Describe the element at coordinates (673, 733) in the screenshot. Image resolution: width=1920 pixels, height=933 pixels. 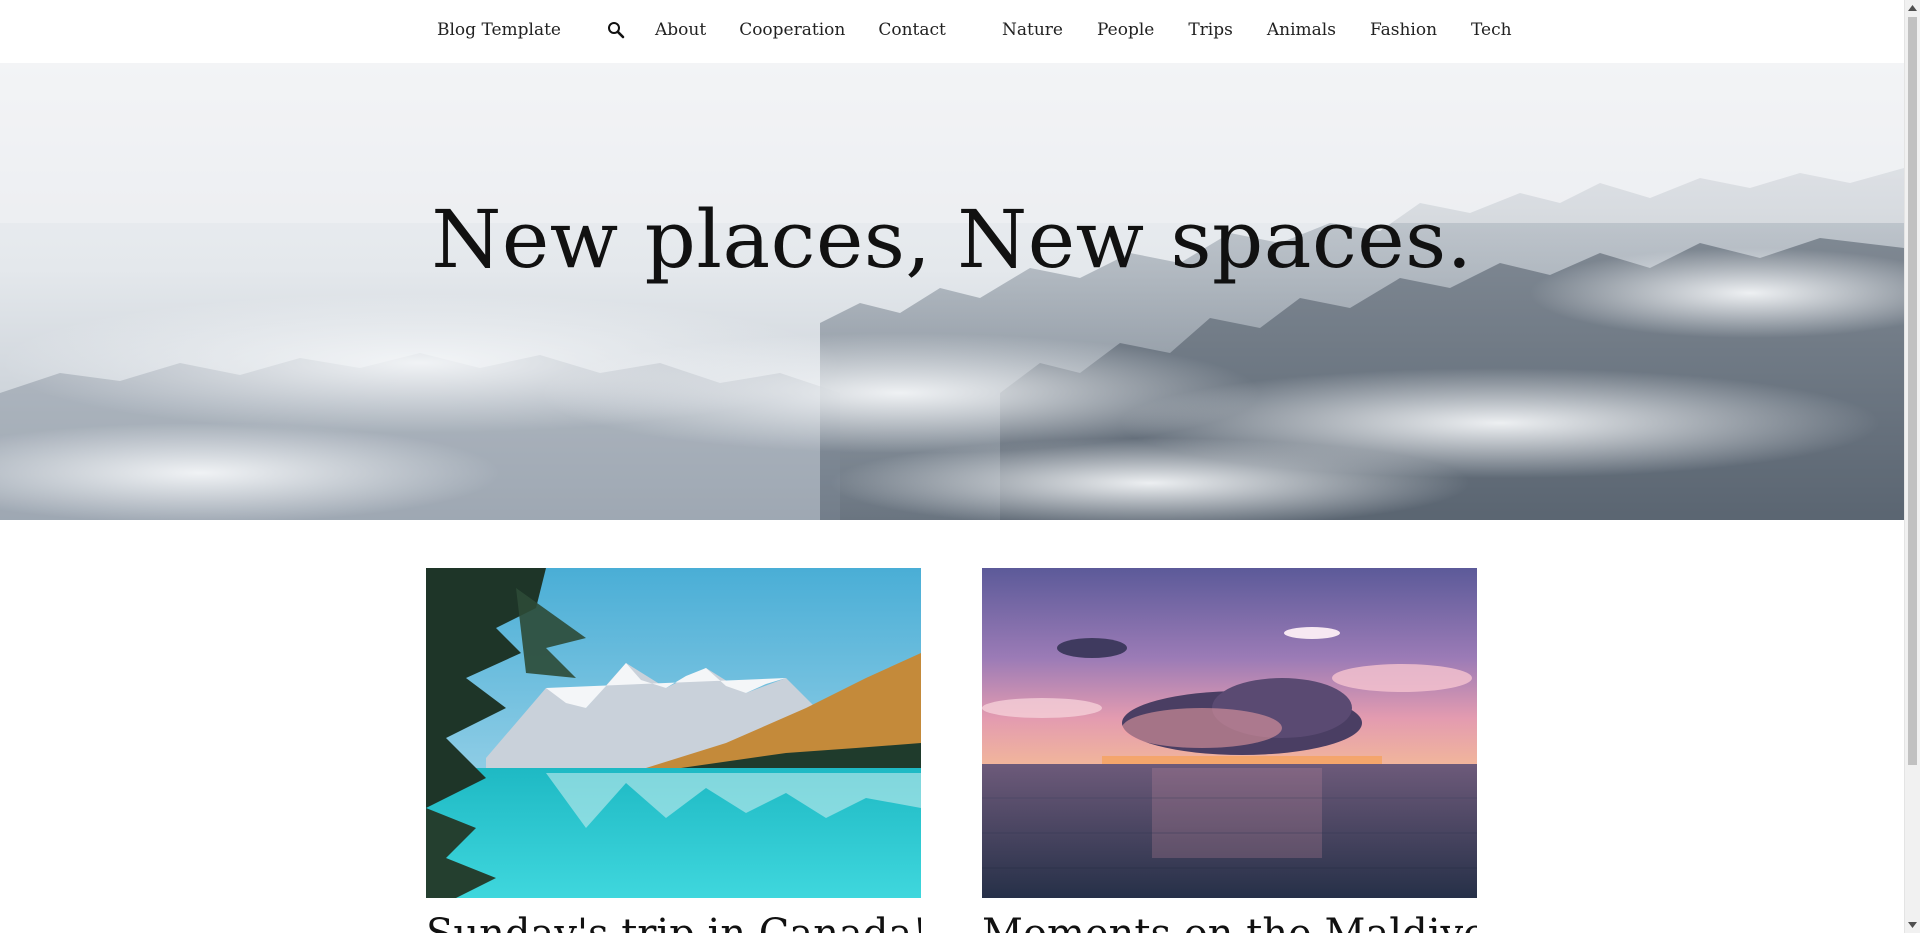
I see `post-image-mountain-lake` at that location.